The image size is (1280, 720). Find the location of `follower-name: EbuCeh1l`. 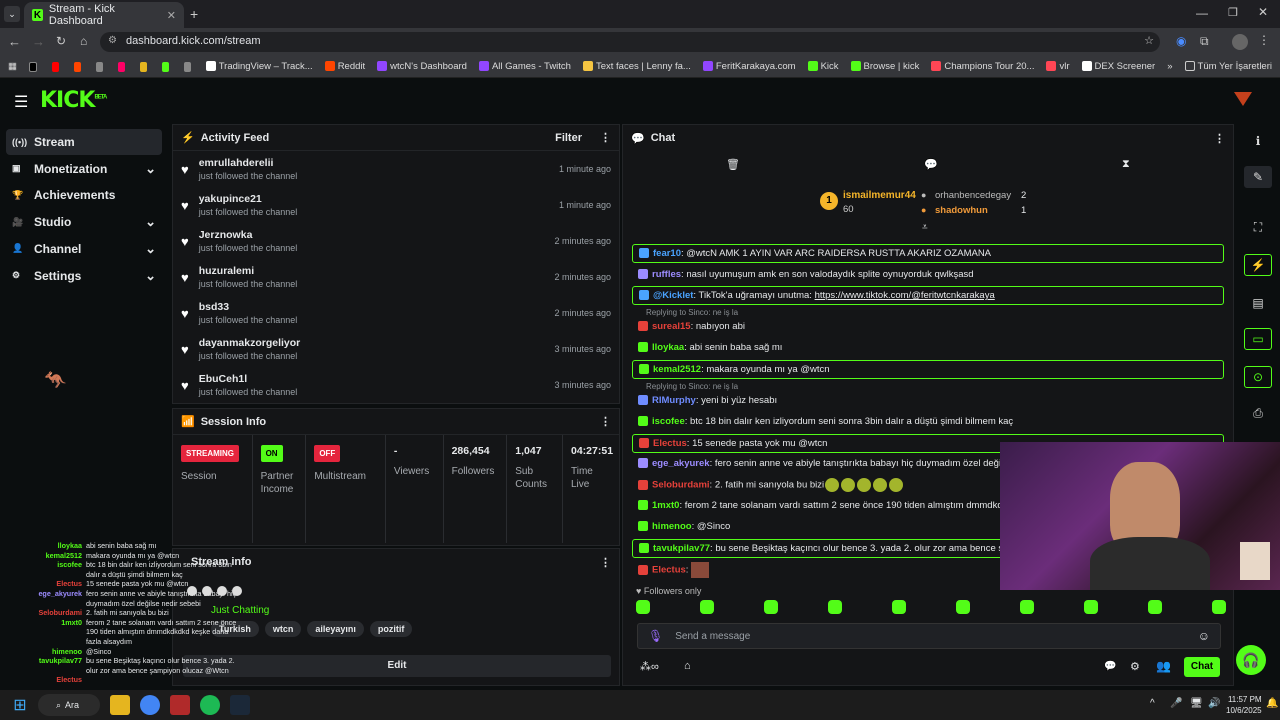

follower-name: EbuCeh1l is located at coordinates (248, 379).